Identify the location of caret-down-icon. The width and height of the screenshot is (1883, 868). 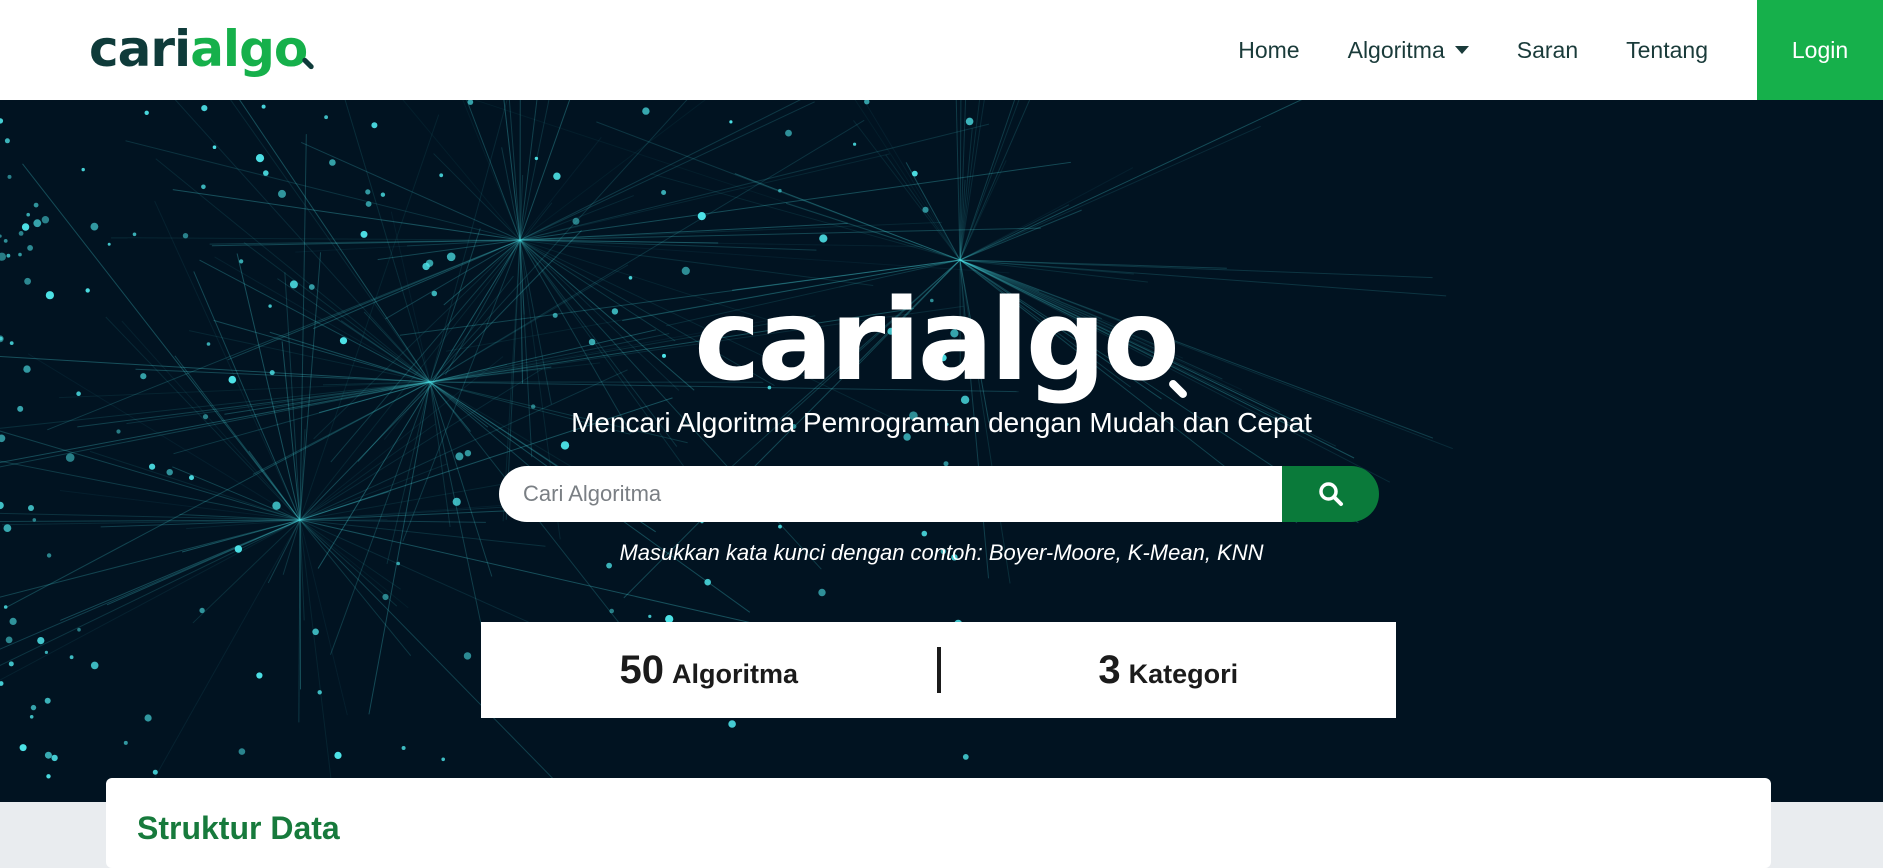
(1462, 50).